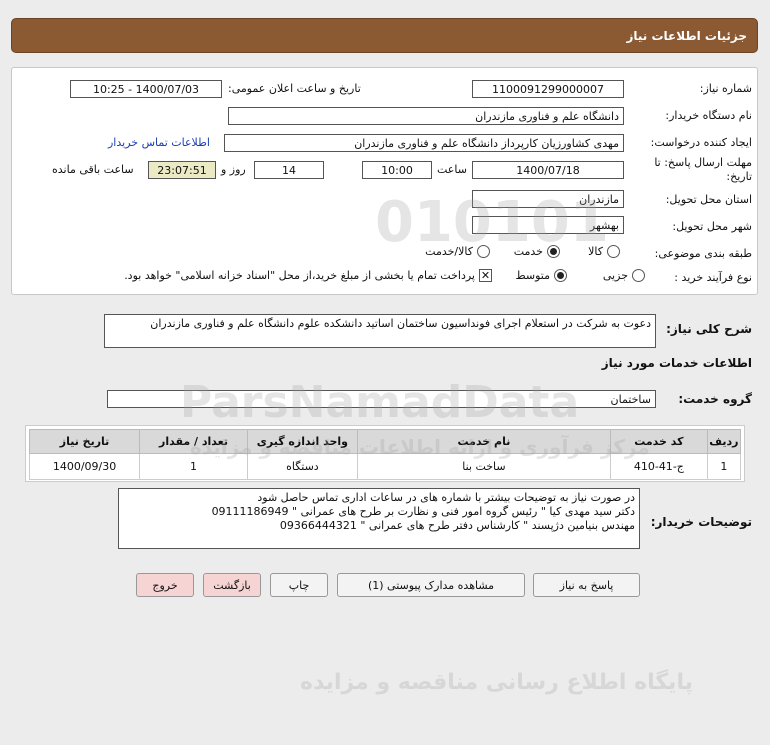  Describe the element at coordinates (604, 251) in the screenshot. I see `category-option-goods: کالا` at that location.